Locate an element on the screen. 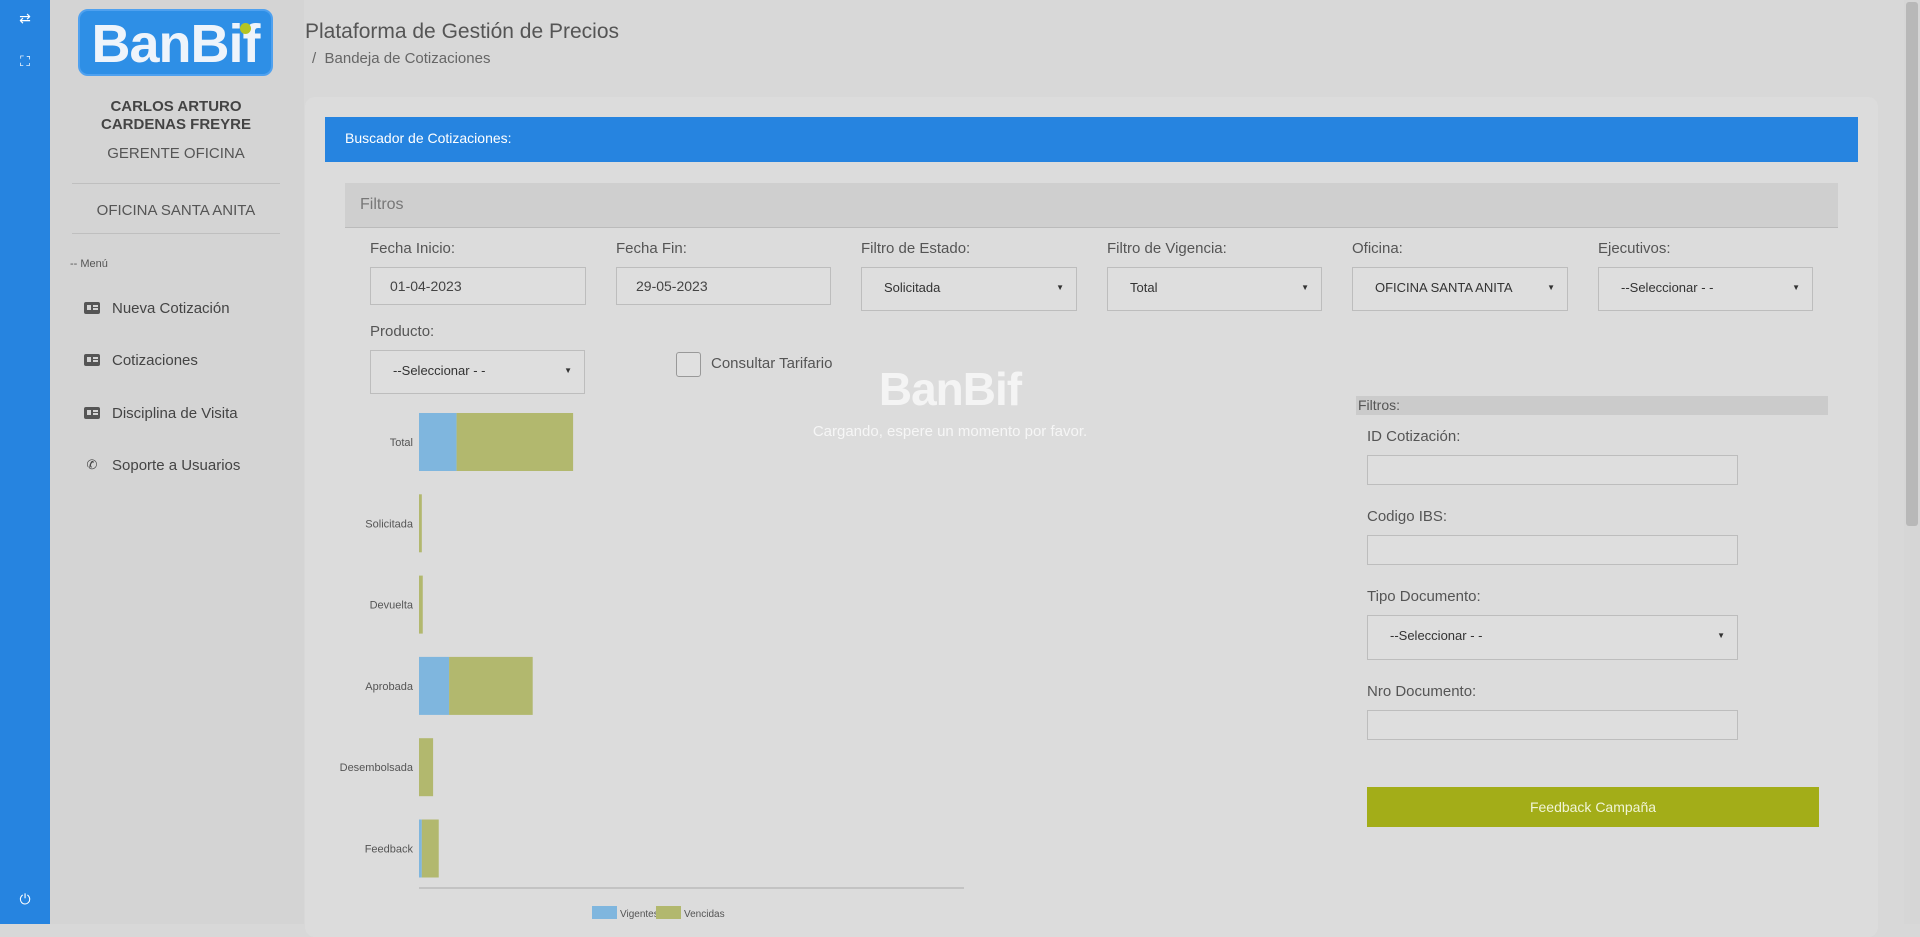  category-label: Desembolsada is located at coordinates (377, 768).